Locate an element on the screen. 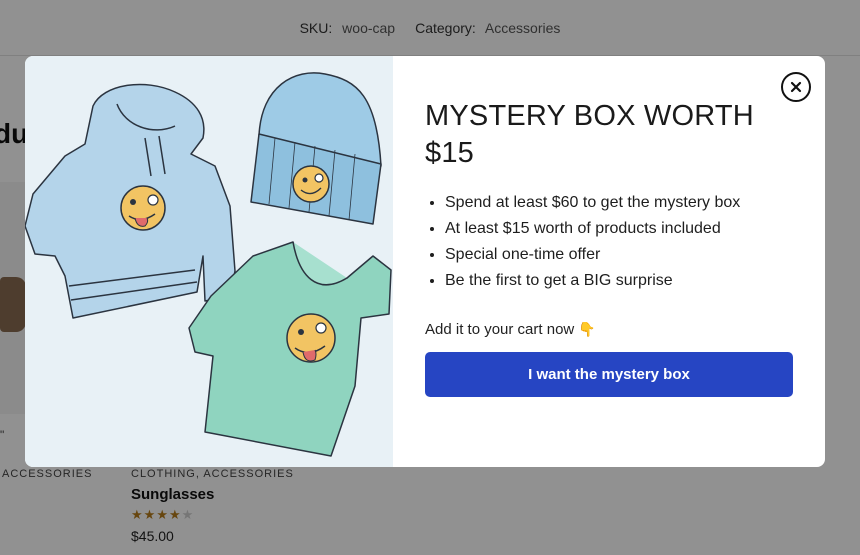 The image size is (860, 555). benefit-item: Special one-time offer is located at coordinates (619, 255).